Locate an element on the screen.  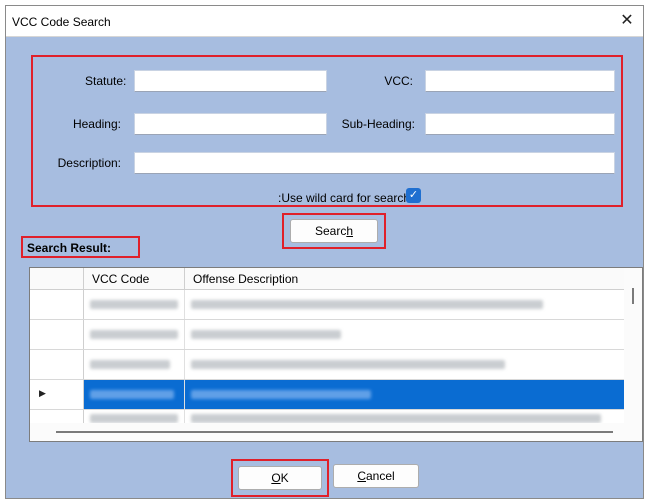
close-icon: ✕ is located at coordinates (627, 21).